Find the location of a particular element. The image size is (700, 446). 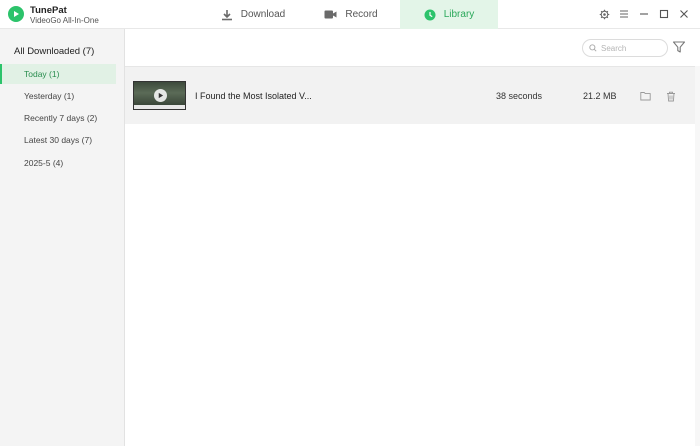

sidebar-item-yesterday: Yesterday (1) is located at coordinates (58, 96).